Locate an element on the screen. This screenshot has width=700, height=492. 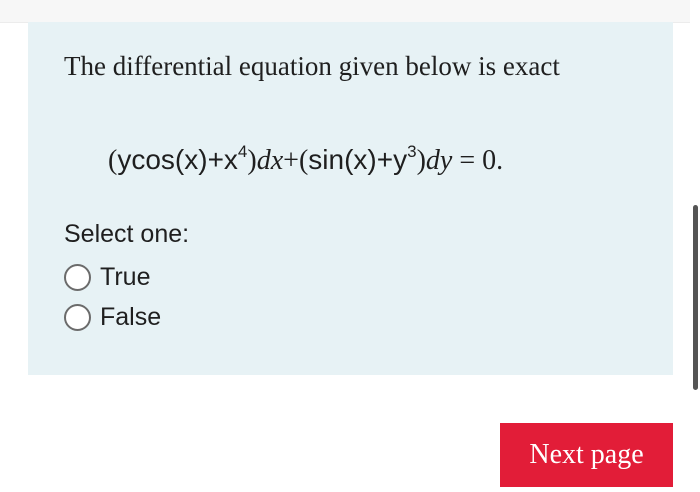
eq-equals: = is located at coordinates (467, 160).